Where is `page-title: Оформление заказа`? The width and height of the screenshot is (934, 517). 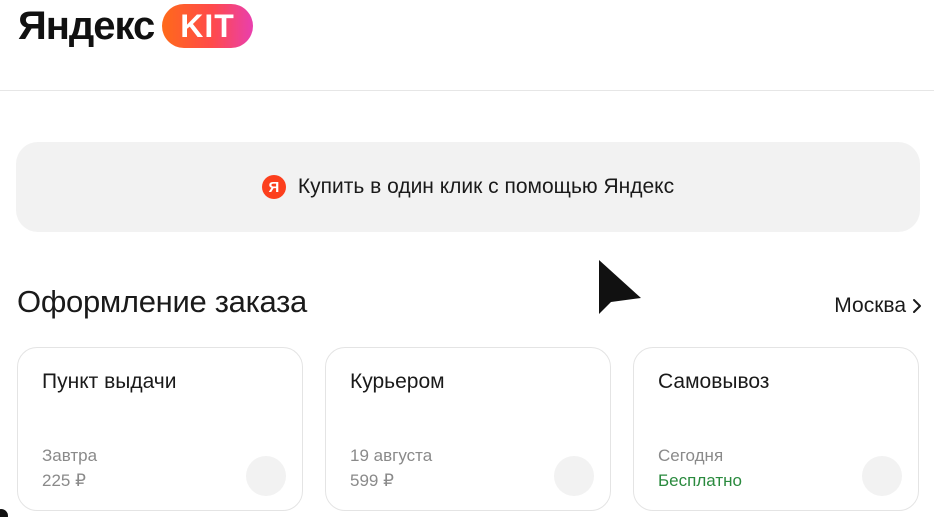 page-title: Оформление заказа is located at coordinates (162, 301).